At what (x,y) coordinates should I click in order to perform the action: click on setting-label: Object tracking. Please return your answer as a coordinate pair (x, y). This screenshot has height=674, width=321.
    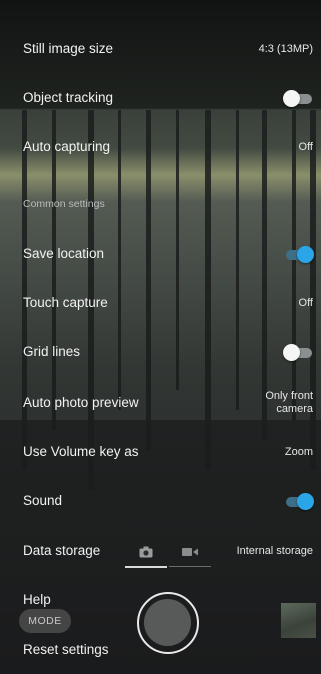
    Looking at the image, I should click on (68, 97).